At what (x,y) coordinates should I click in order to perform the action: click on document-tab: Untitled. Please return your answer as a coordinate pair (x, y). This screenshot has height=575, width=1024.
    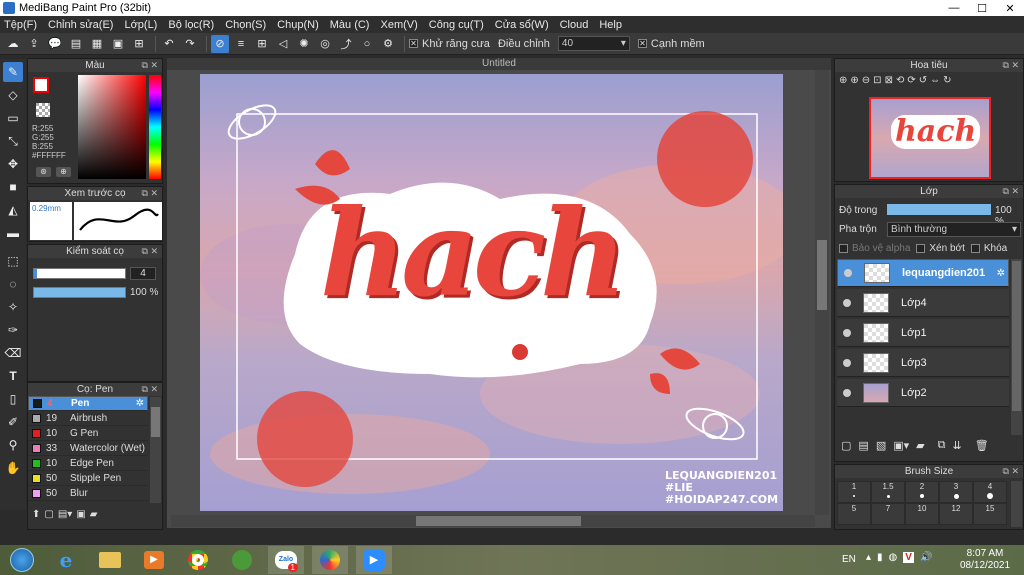
    Looking at the image, I should click on (499, 64).